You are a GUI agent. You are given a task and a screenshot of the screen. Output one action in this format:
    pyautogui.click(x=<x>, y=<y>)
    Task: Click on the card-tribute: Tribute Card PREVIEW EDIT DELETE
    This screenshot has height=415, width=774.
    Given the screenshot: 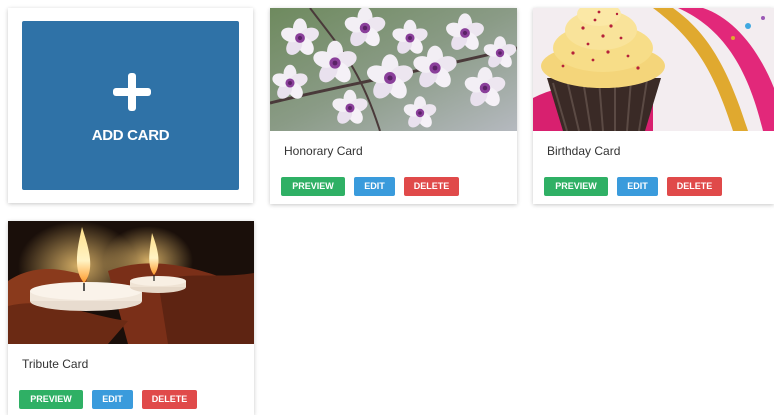 What is the action you would take?
    pyautogui.click(x=131, y=318)
    